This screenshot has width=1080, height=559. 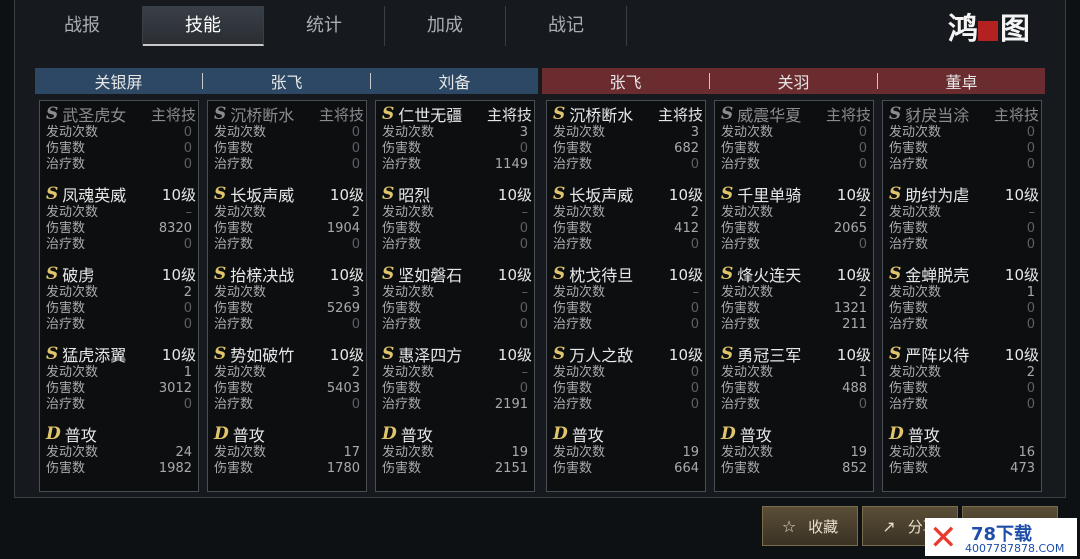 I want to click on skill-header: S 凤魂英威 10级, so click(x=121, y=194).